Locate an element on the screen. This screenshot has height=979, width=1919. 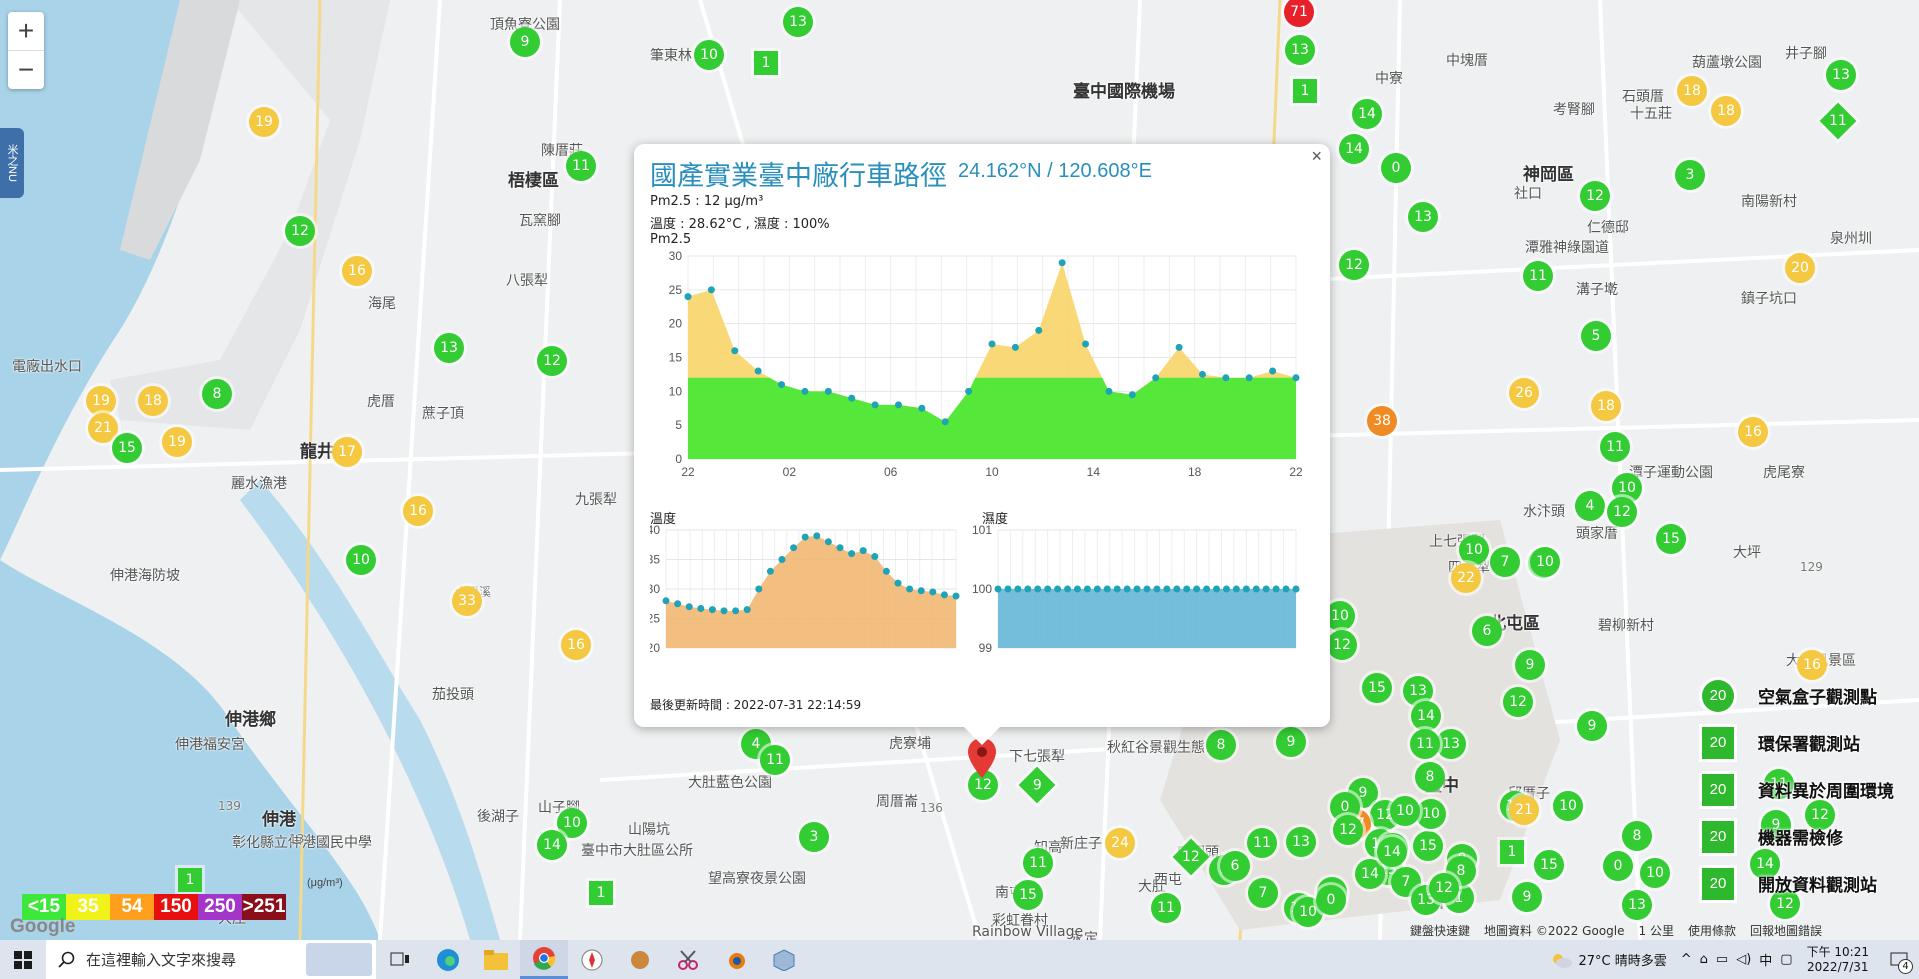
task-view-button is located at coordinates (400, 959).